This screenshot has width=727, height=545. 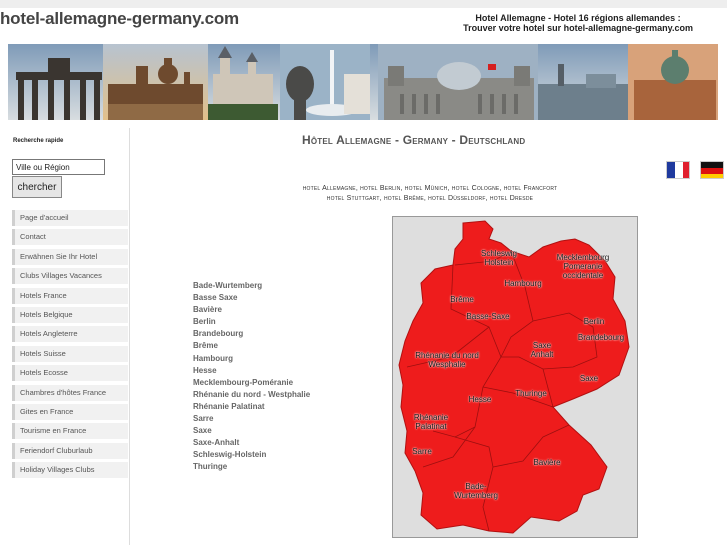 I want to click on region-link: Basse Saxe, so click(x=251, y=298).